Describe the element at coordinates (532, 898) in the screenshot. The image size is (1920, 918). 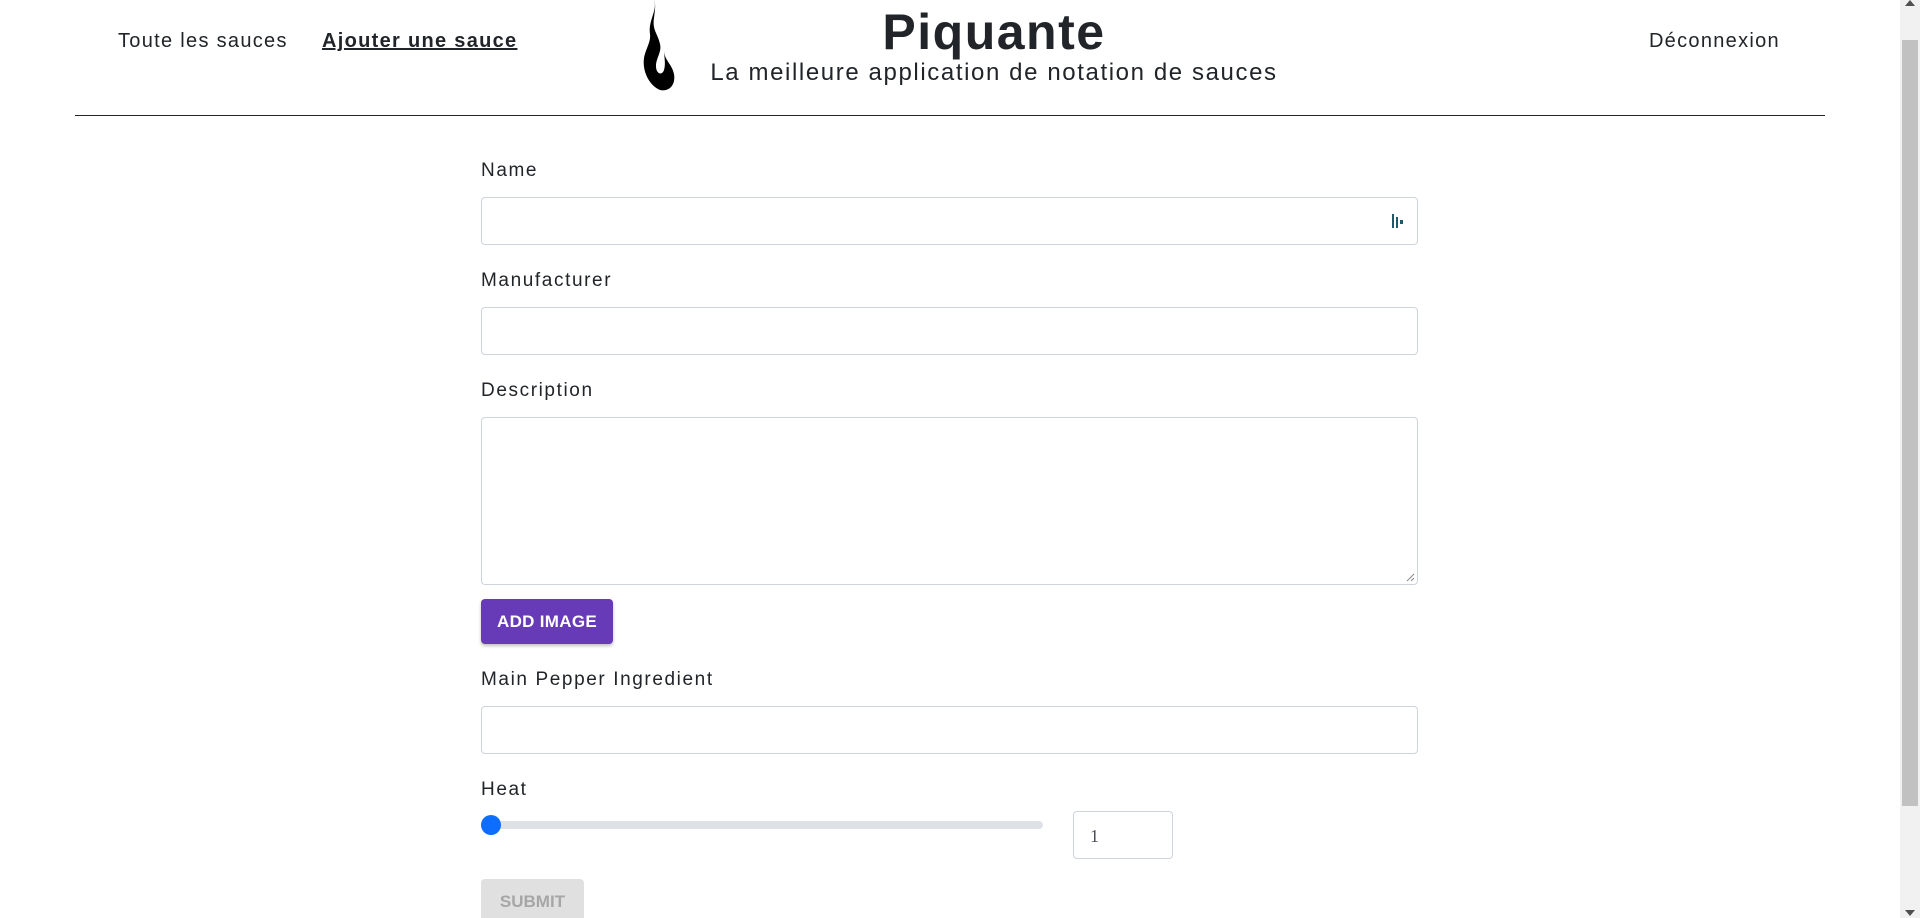
I see `submit-button: SUBMIT` at that location.